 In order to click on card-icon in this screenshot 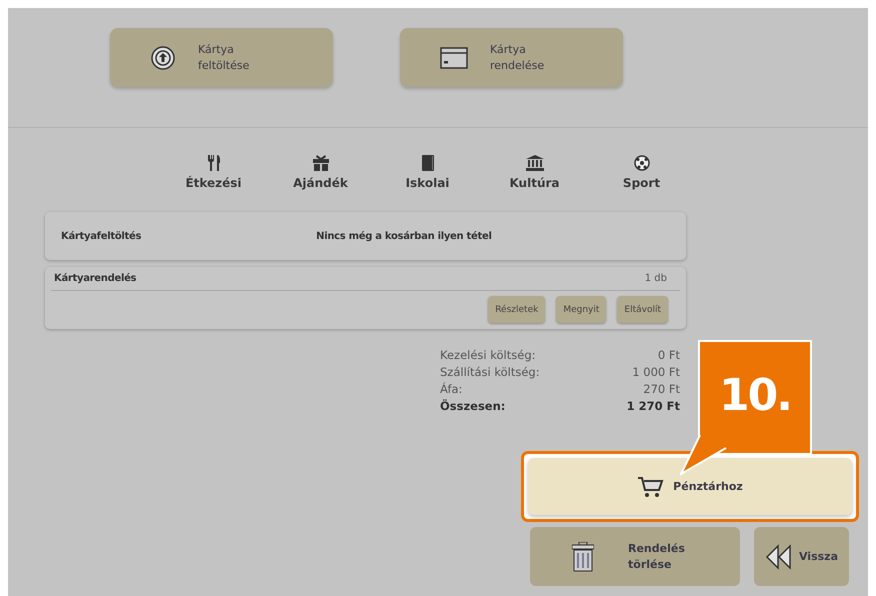, I will do `click(454, 57)`.